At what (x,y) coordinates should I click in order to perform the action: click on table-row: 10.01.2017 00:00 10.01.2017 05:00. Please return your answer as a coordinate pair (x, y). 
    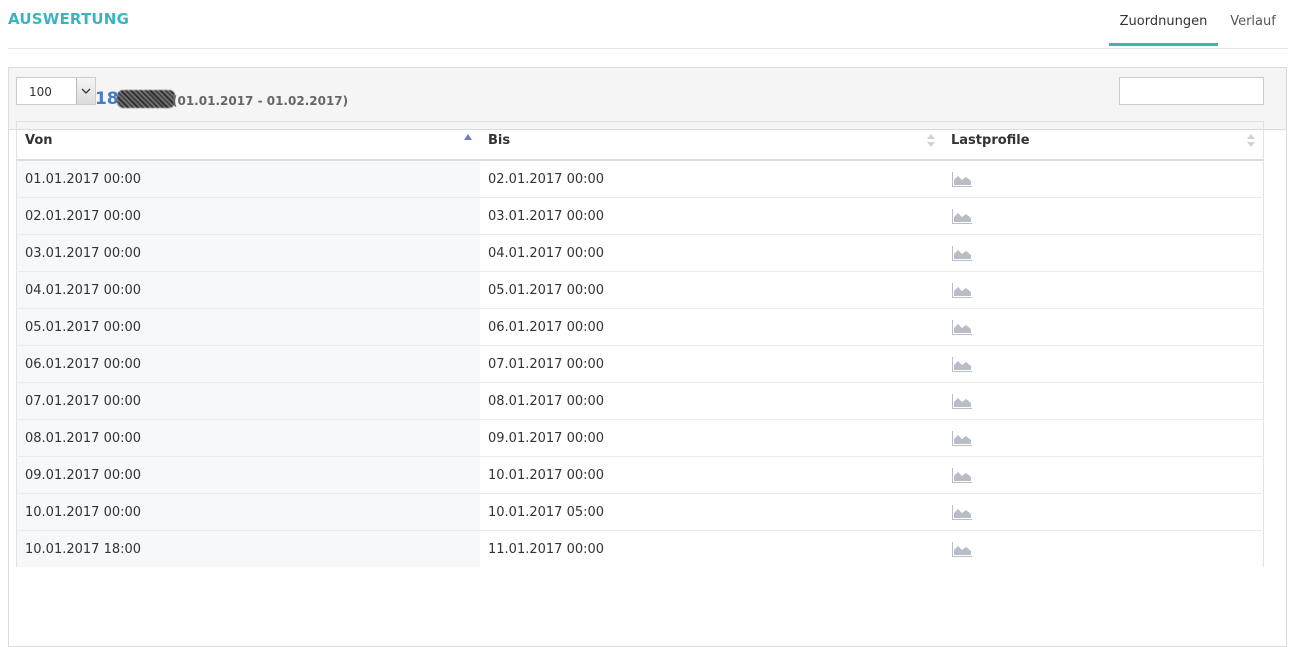
    Looking at the image, I should click on (640, 512).